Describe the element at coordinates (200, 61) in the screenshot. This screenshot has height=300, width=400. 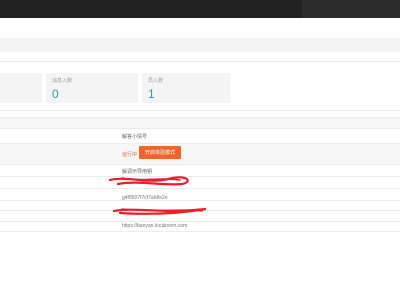
I see `divider` at that location.